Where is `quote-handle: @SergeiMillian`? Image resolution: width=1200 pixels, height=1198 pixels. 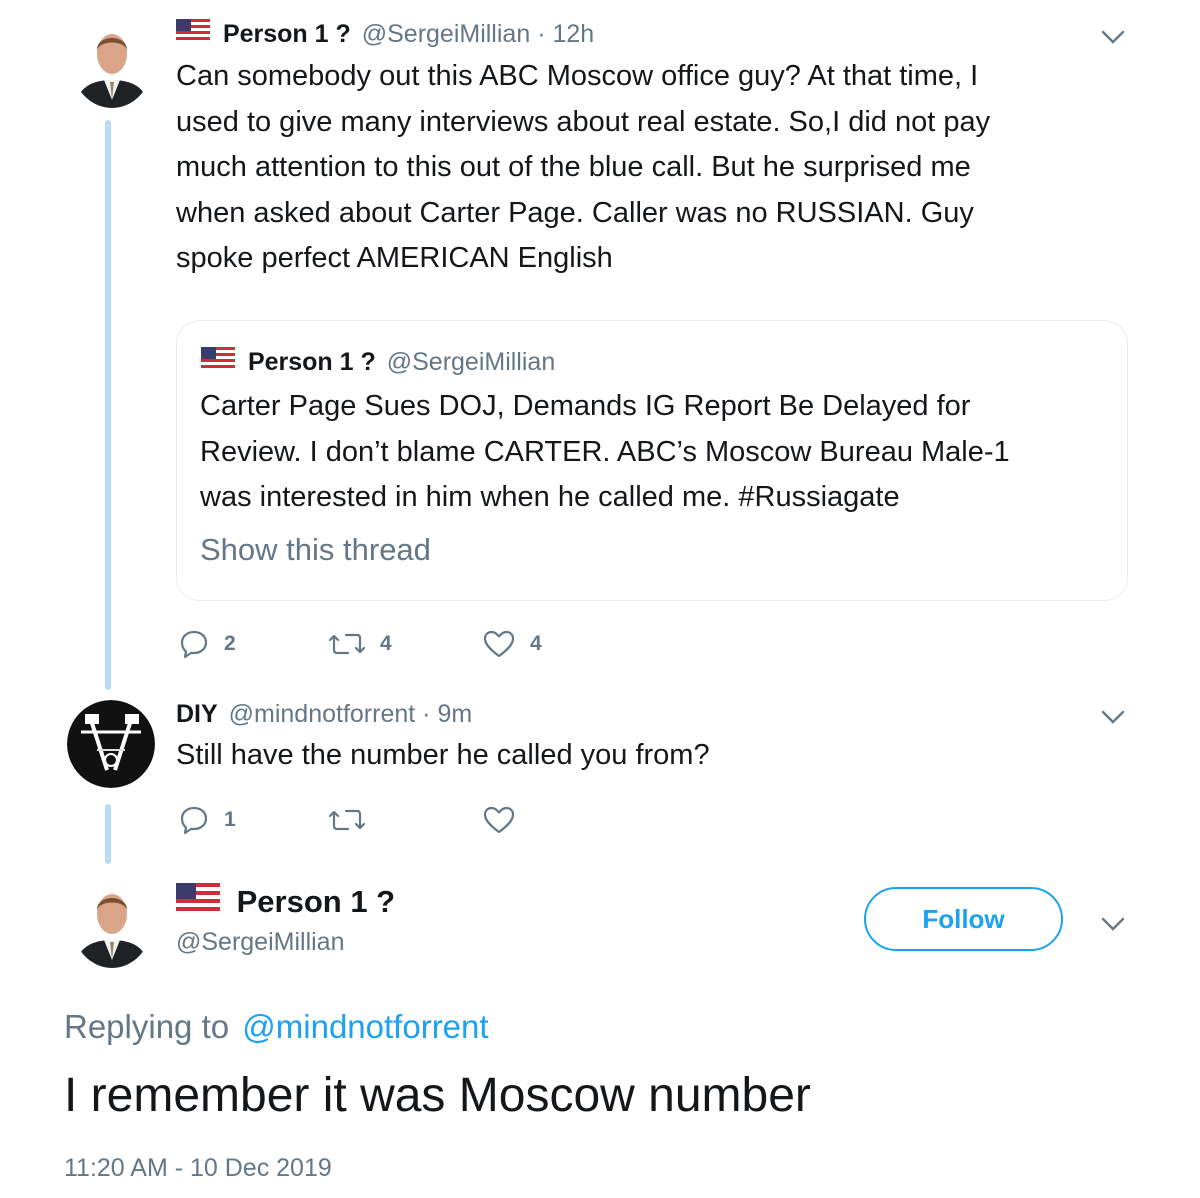
quote-handle: @SergeiMillian is located at coordinates (471, 362).